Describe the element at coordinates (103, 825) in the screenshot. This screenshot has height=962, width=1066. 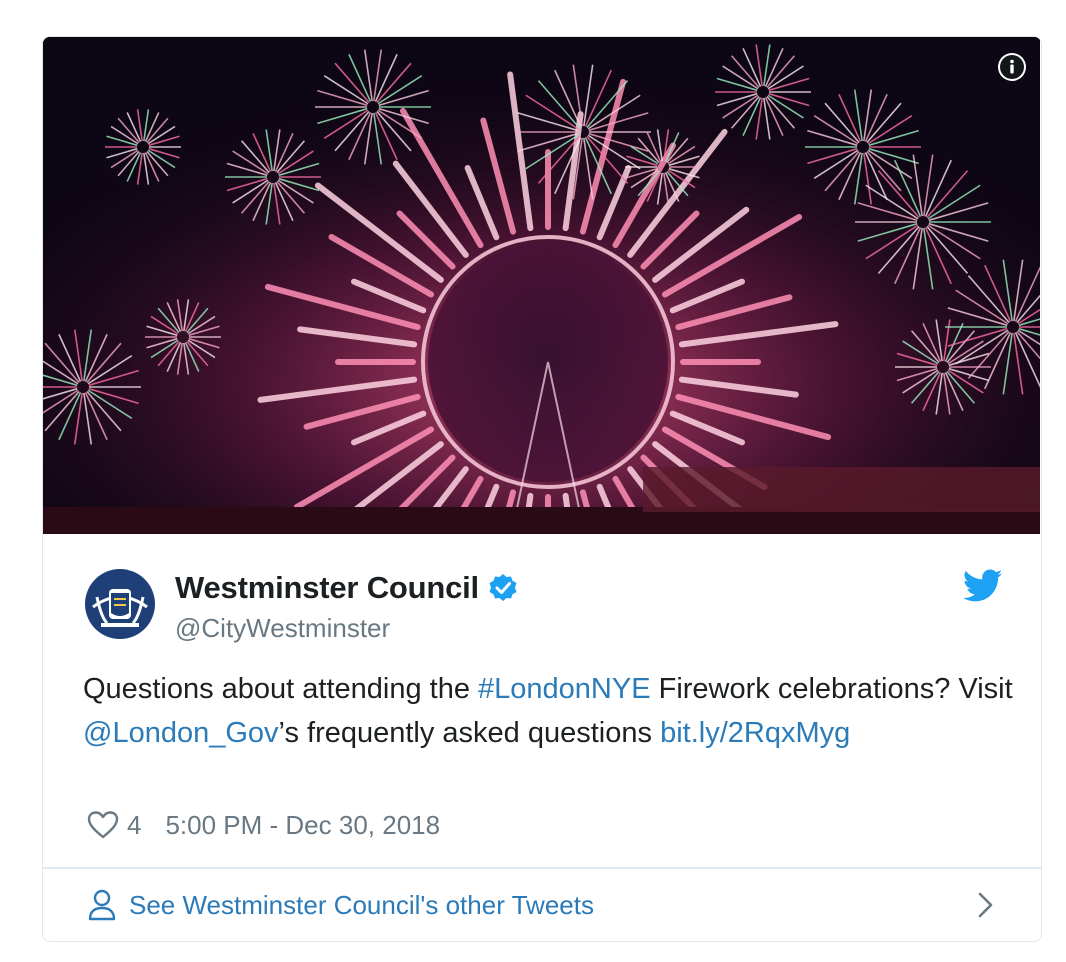
I see `heart-icon` at that location.